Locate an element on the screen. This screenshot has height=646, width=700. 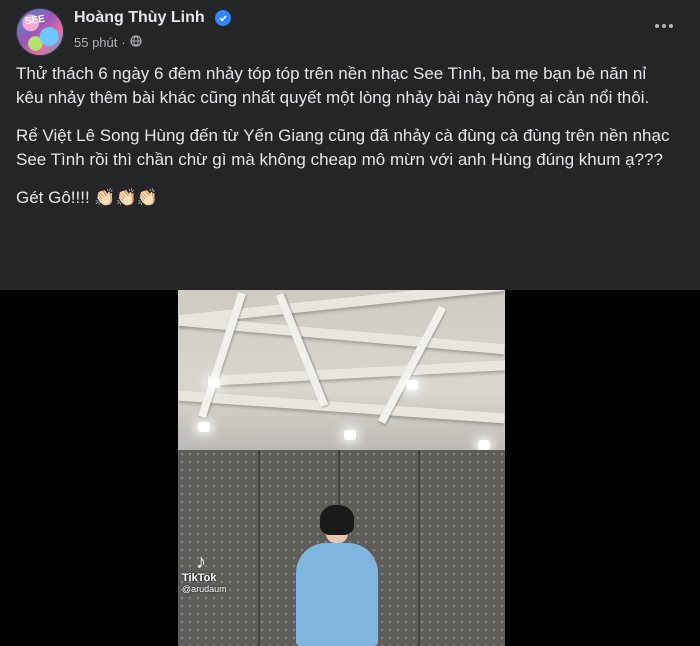
tiktok-brand: TikTok is located at coordinates (199, 578).